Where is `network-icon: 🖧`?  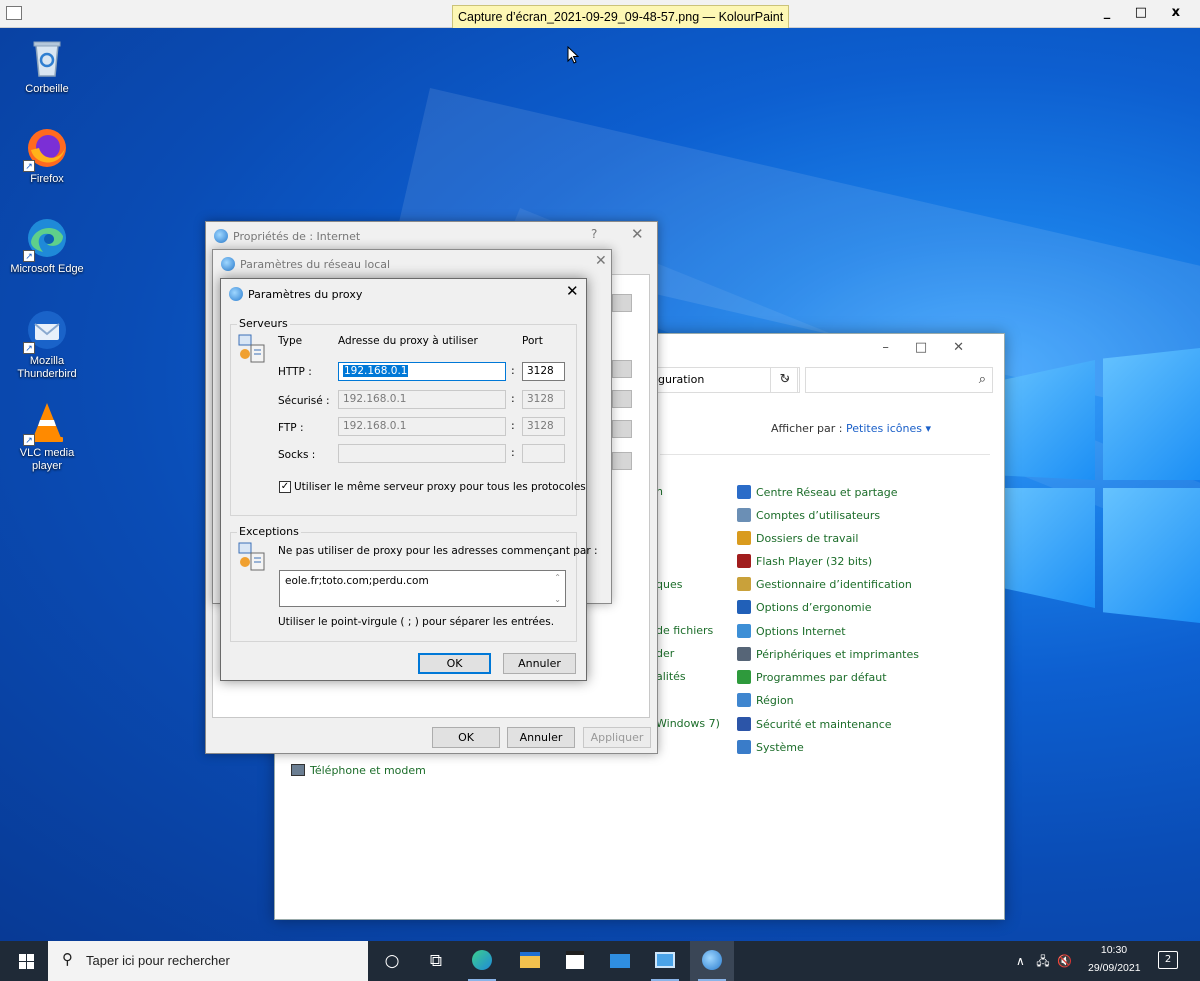
network-icon: 🖧 is located at coordinates (1042, 961).